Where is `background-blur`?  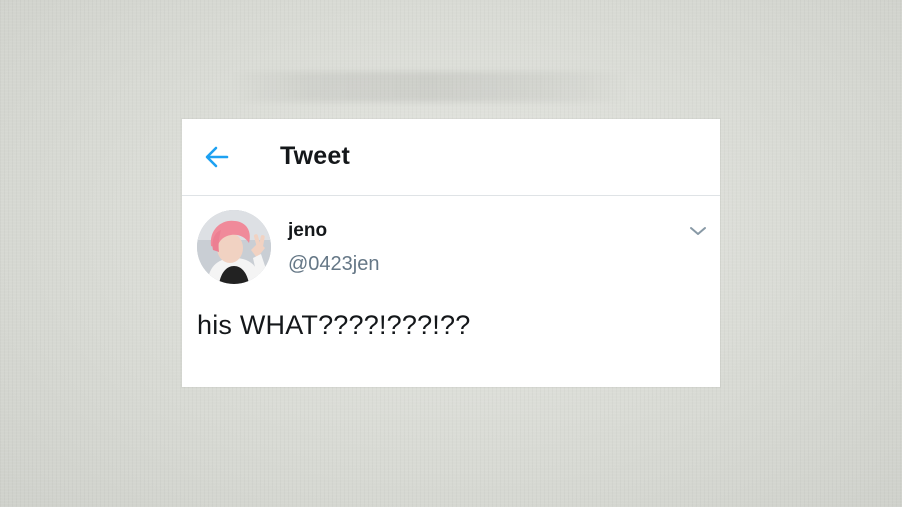
background-blur is located at coordinates (430, 87).